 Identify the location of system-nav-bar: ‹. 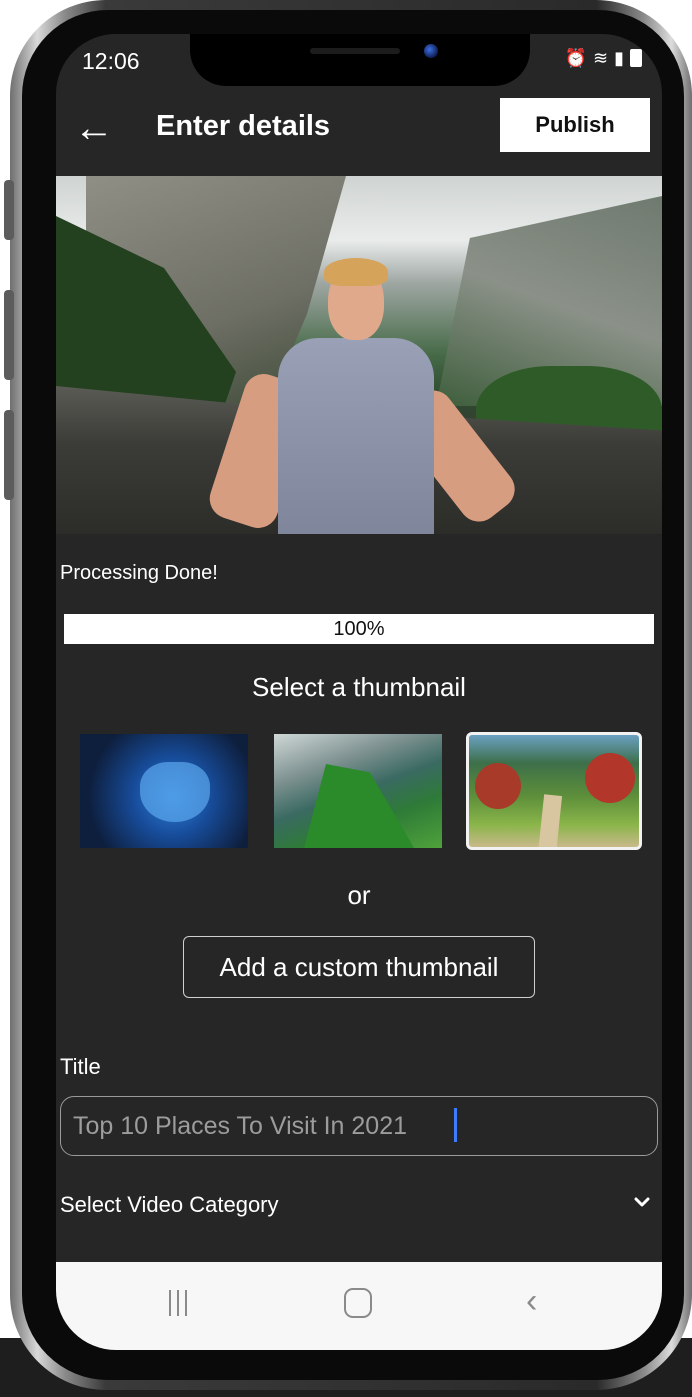
(359, 1306).